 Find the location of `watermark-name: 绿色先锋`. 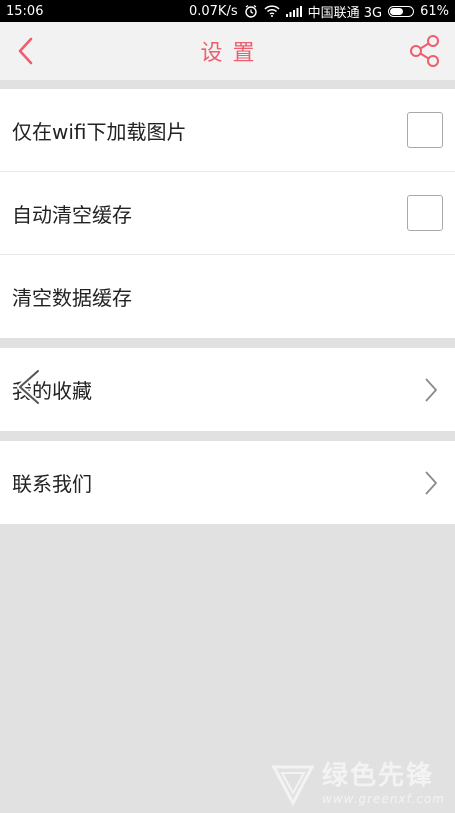

watermark-name: 绿色先锋 is located at coordinates (378, 776).